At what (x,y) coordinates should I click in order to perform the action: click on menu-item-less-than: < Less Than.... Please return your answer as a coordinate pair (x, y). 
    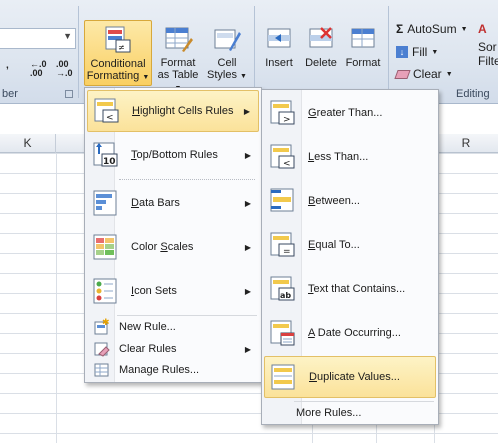
    Looking at the image, I should click on (350, 157).